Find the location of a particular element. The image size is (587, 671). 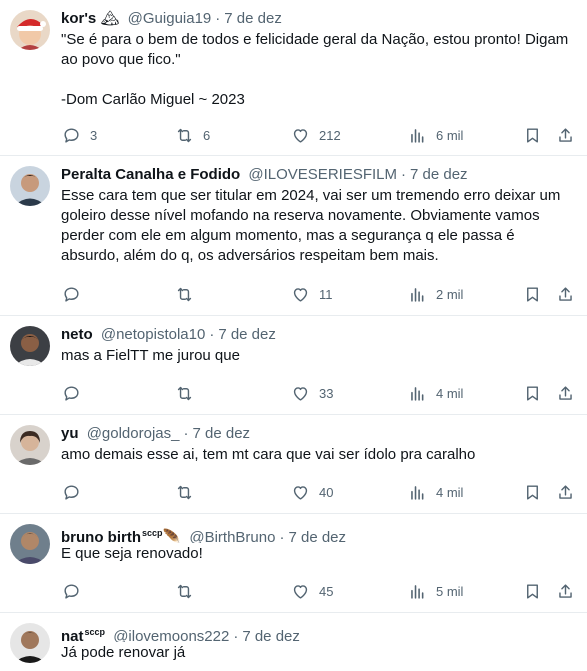

views-button: 5 mil is located at coordinates (435, 591).